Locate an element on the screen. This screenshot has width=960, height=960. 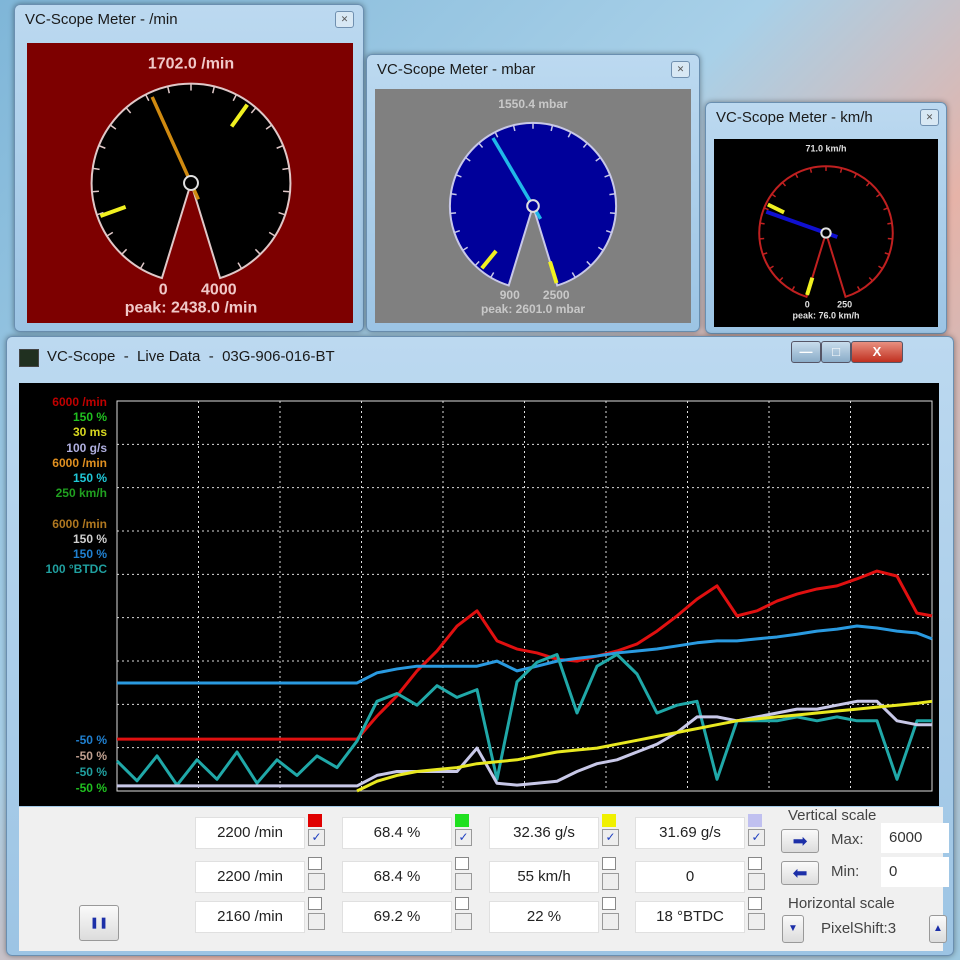
chevron-down-icon: ▼ is located at coordinates (793, 928).